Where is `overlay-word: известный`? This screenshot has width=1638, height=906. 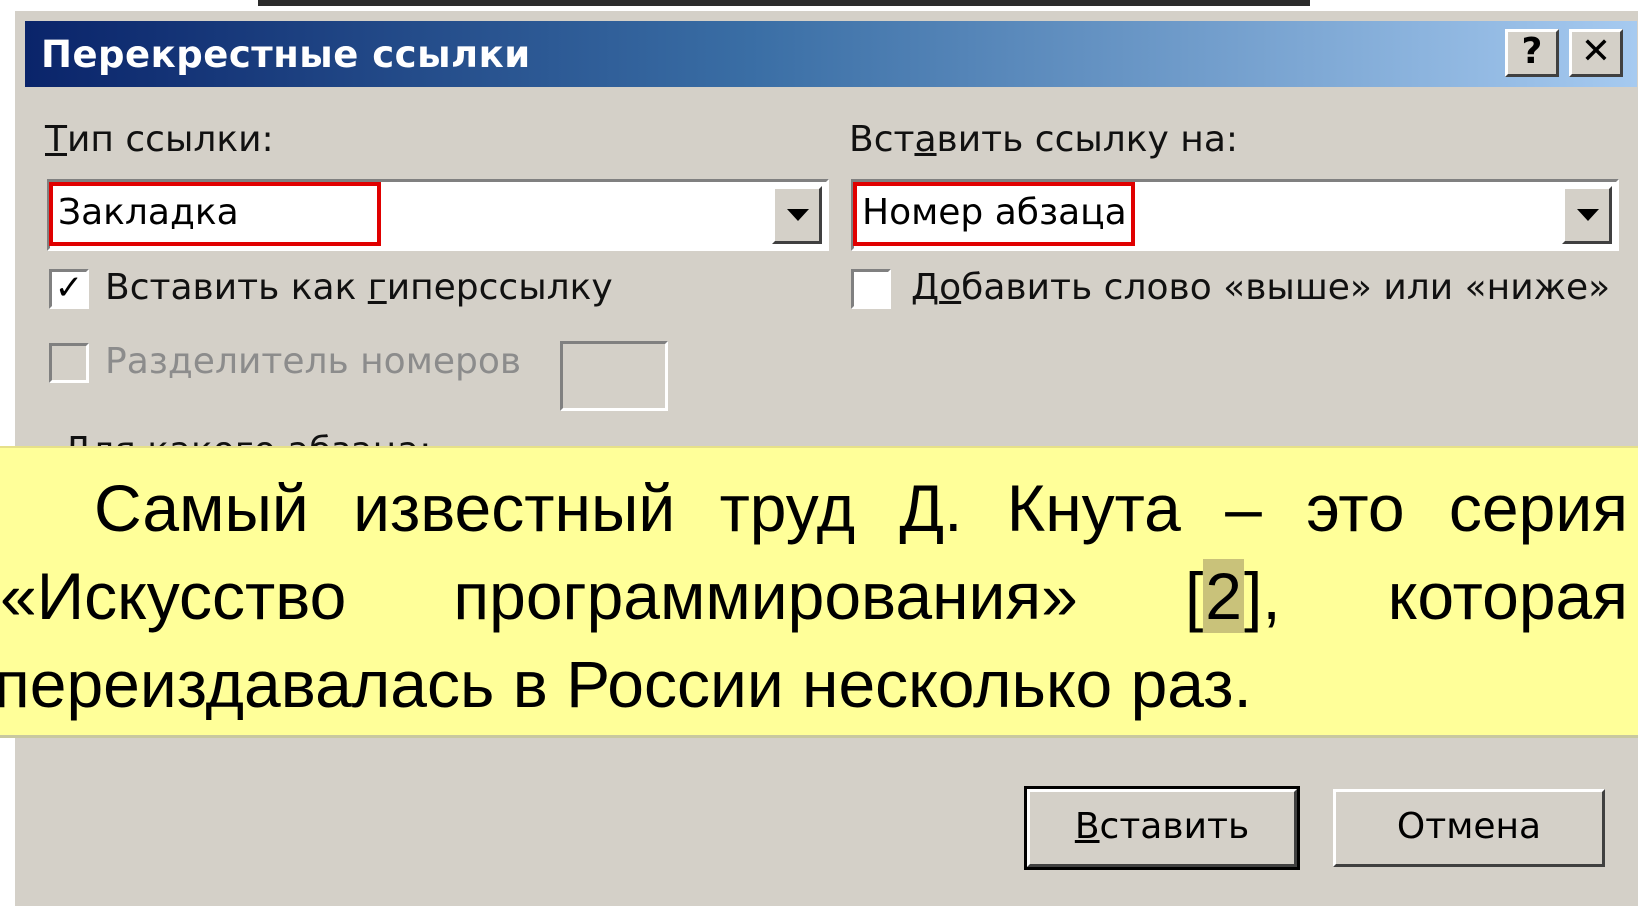 overlay-word: известный is located at coordinates (514, 508).